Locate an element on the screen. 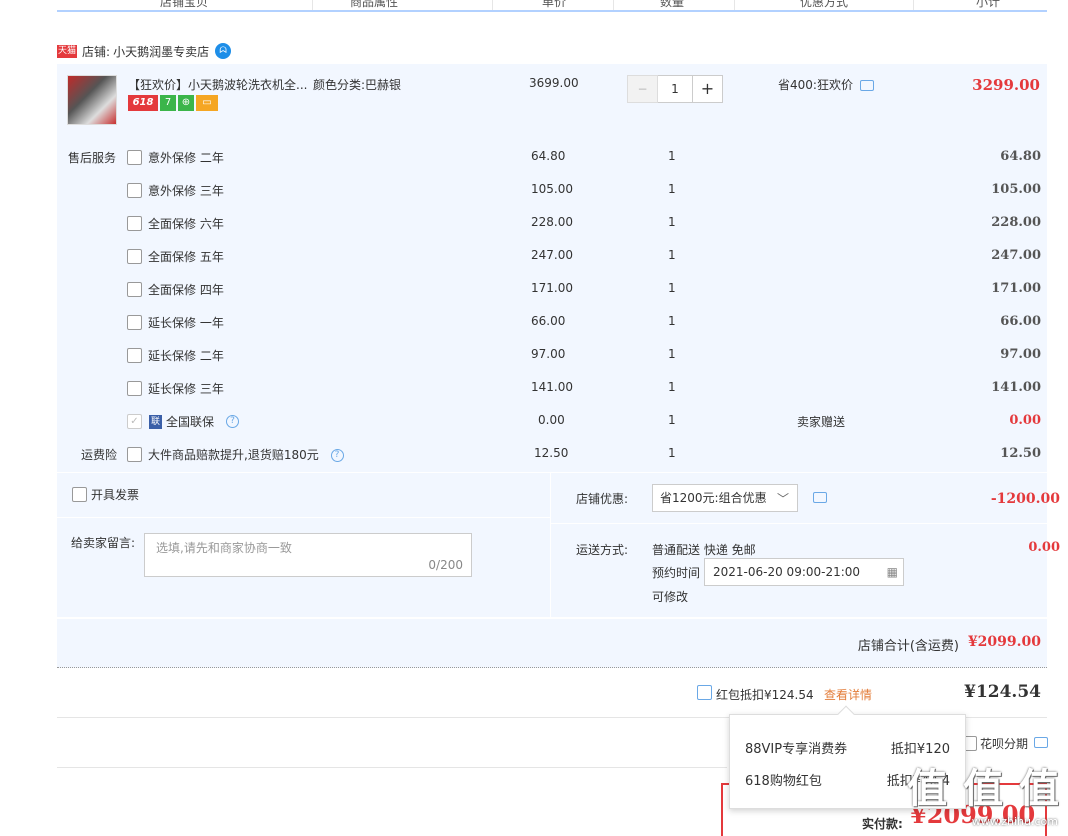 The height and width of the screenshot is (836, 1068). service-price: 247.00 is located at coordinates (552, 255).